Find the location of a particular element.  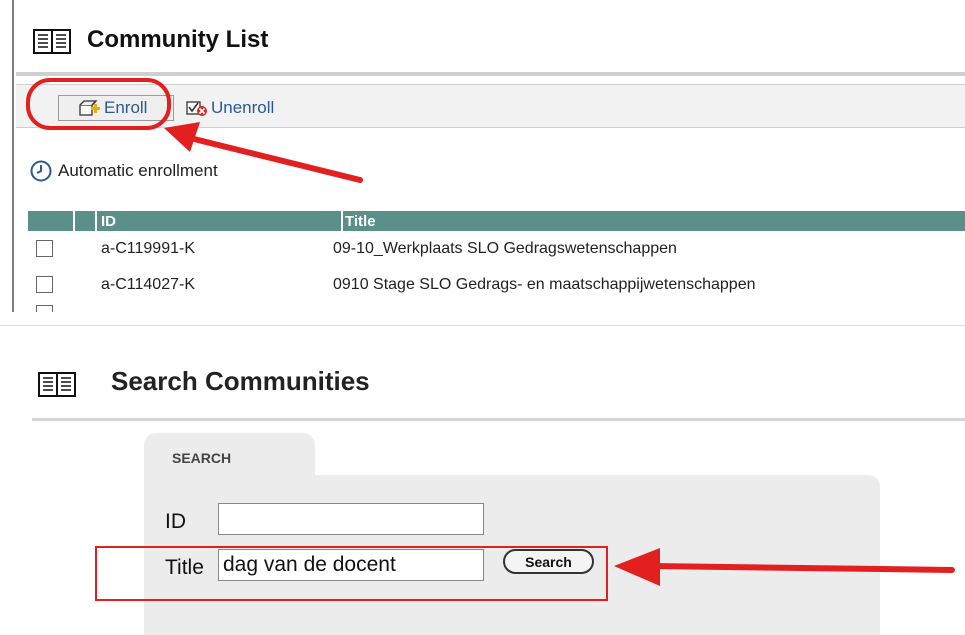

arrow-annotation-search is located at coordinates (784, 567).